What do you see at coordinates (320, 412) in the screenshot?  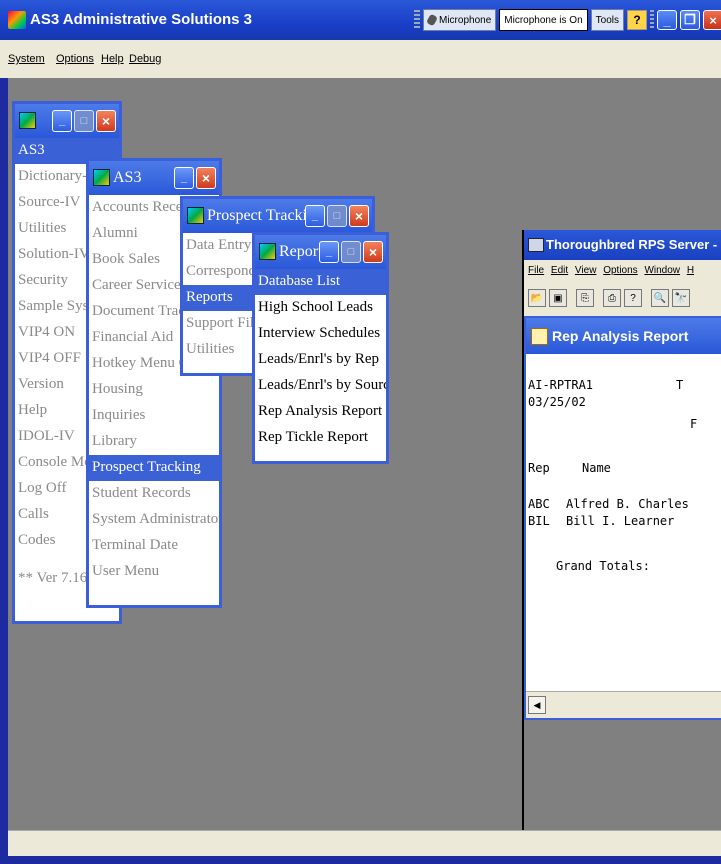 I see `menu-item: Rep Analysis Report` at bounding box center [320, 412].